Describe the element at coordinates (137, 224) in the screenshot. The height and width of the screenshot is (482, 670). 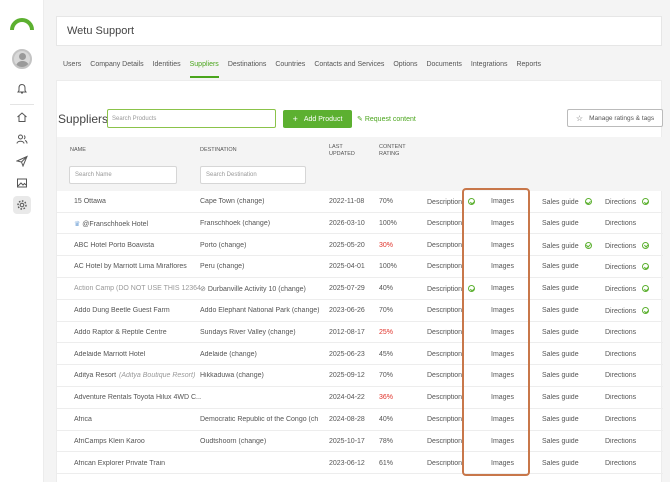
I see `supplier-name-link: ♛ @Franschhoek Hotel` at that location.